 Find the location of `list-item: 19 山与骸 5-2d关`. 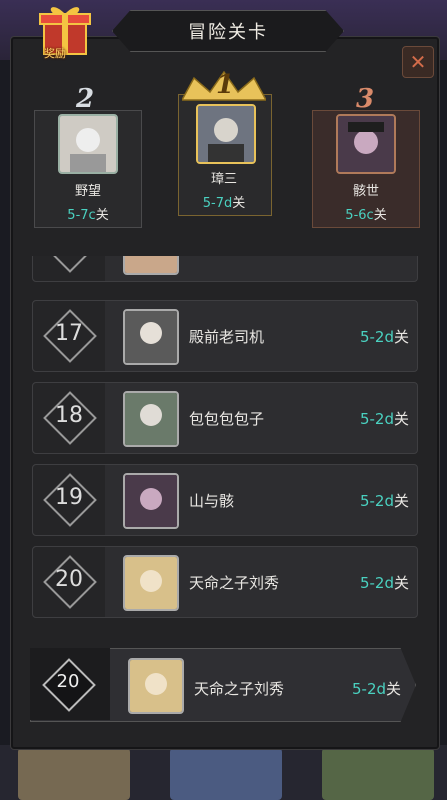

list-item: 19 山与骸 5-2d关 is located at coordinates (225, 500).